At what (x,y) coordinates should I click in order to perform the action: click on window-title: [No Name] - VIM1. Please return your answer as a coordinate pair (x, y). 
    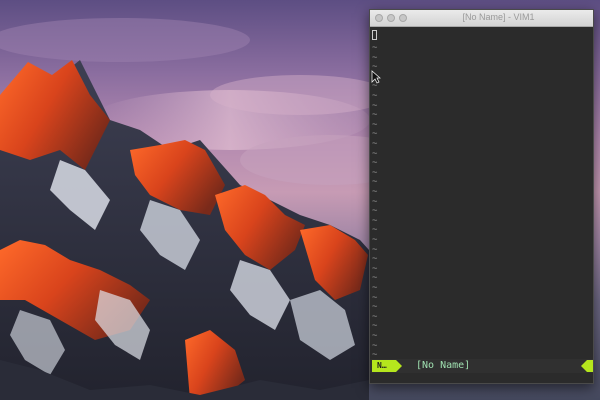
    Looking at the image, I should click on (498, 17).